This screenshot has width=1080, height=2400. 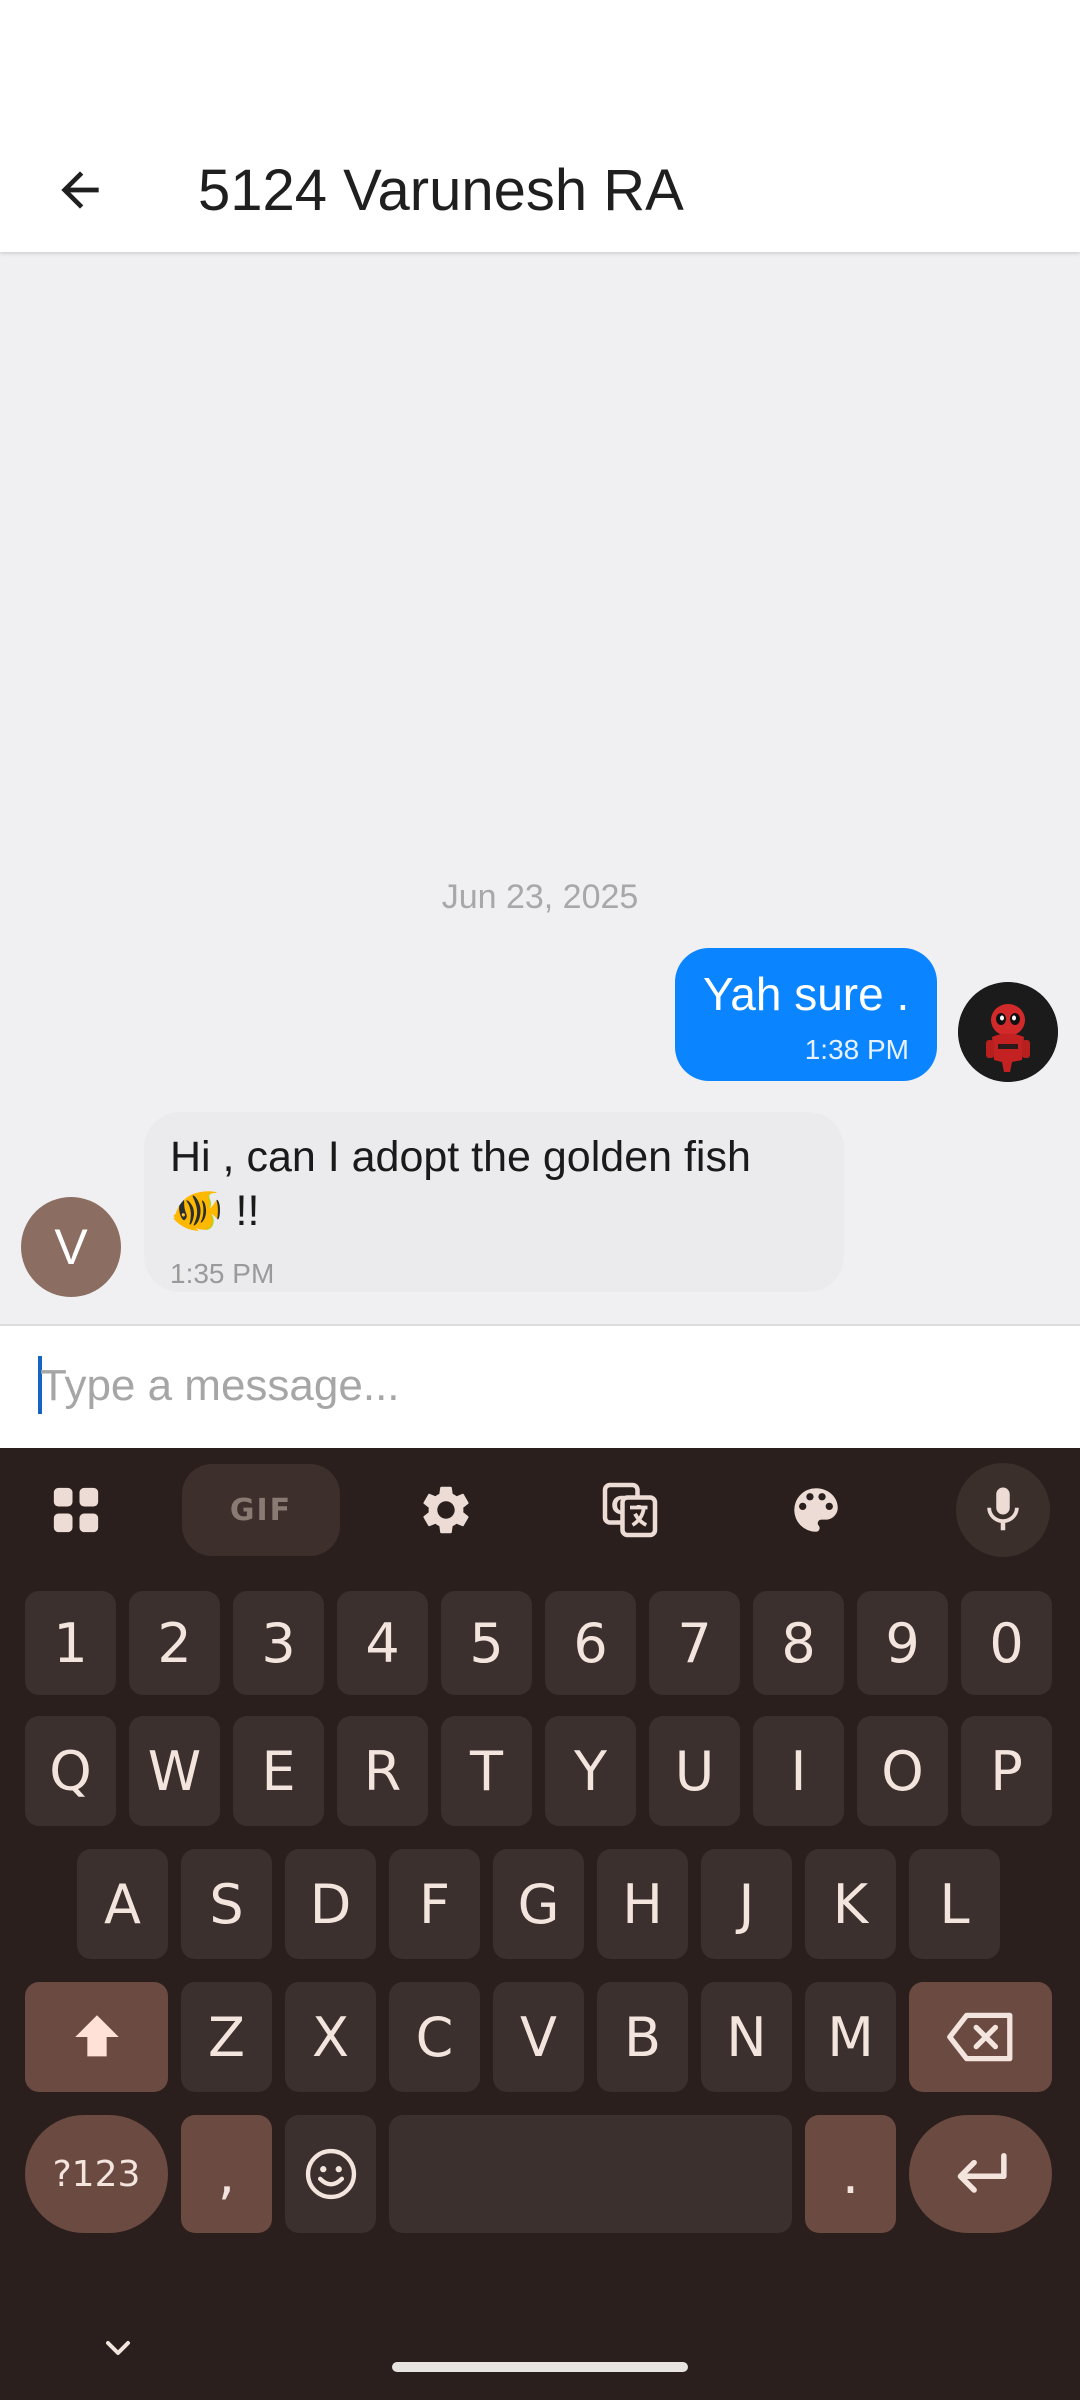 I want to click on key-1: 1, so click(x=70, y=1643).